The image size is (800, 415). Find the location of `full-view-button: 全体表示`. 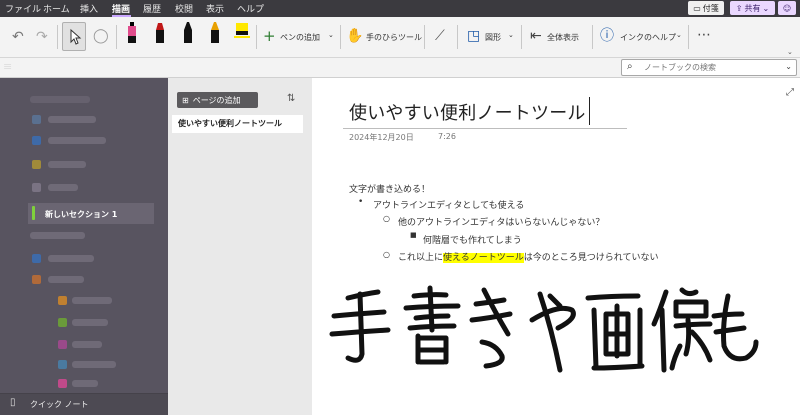

full-view-button: 全体表示 is located at coordinates (563, 37).